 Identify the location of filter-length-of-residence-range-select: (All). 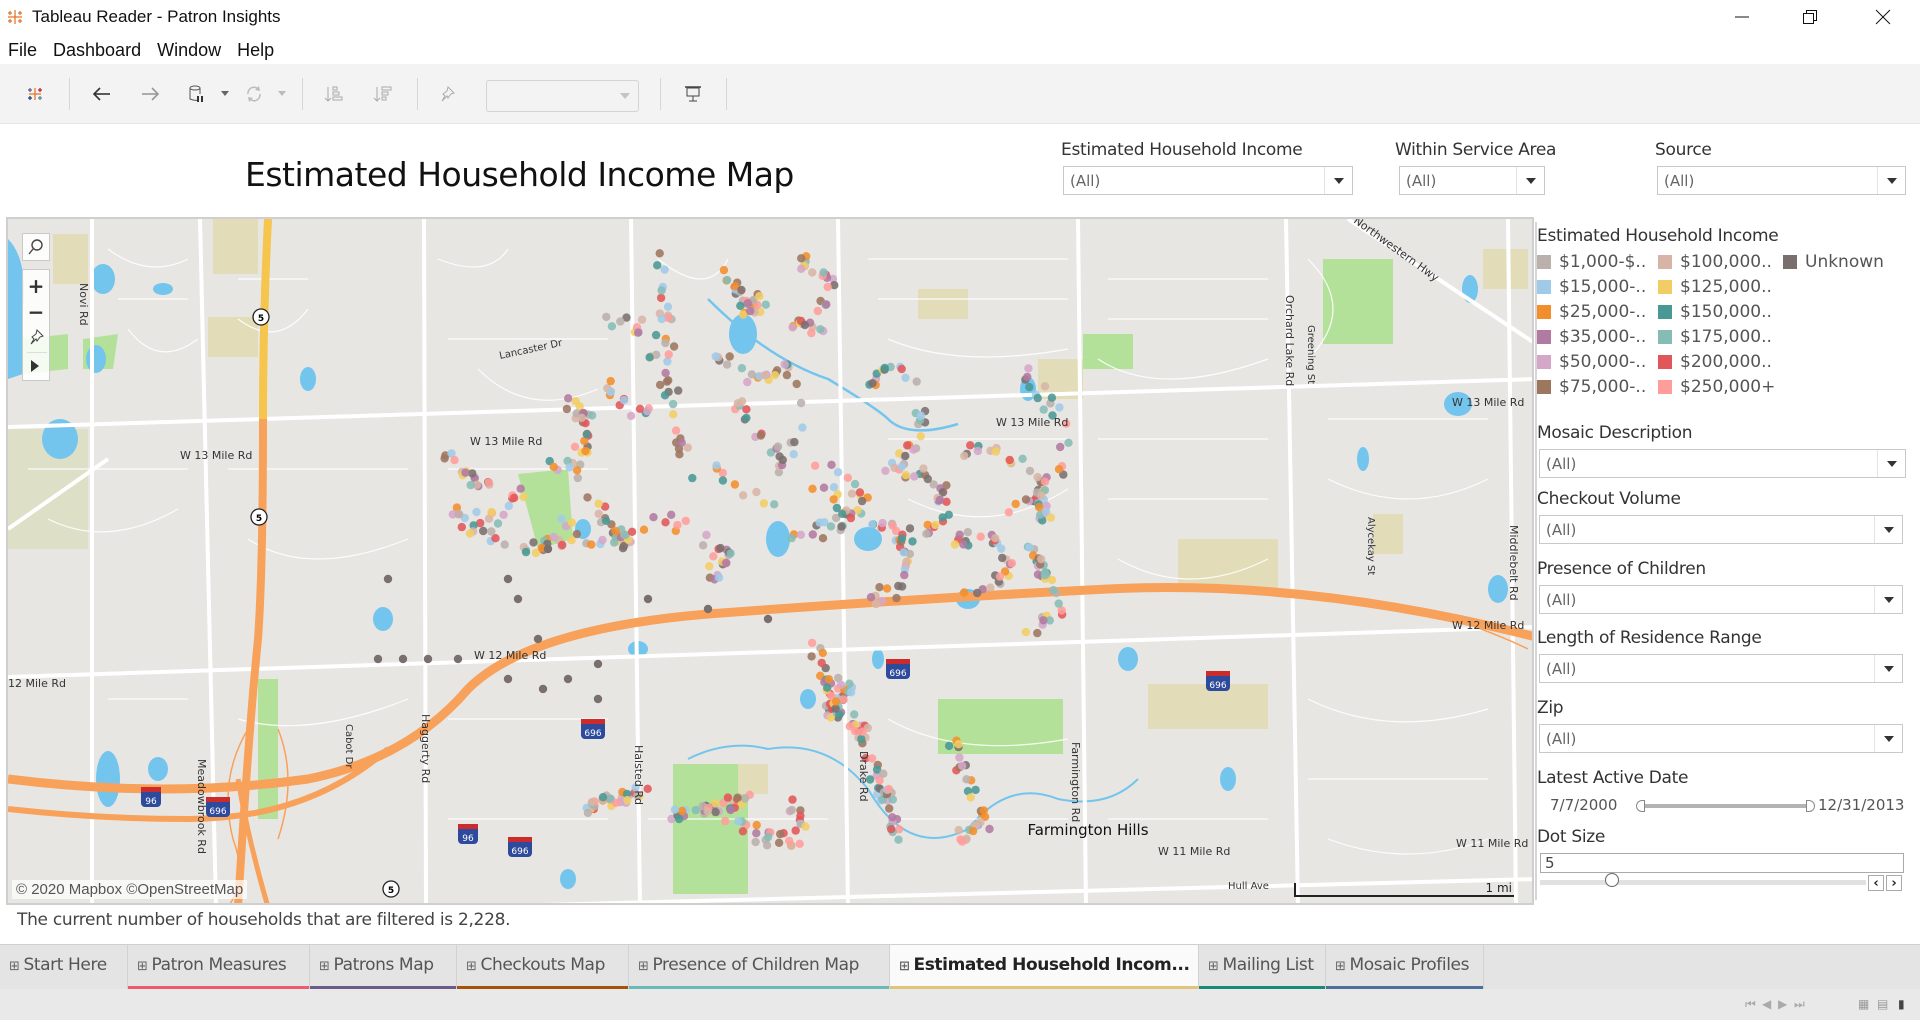
(1721, 668).